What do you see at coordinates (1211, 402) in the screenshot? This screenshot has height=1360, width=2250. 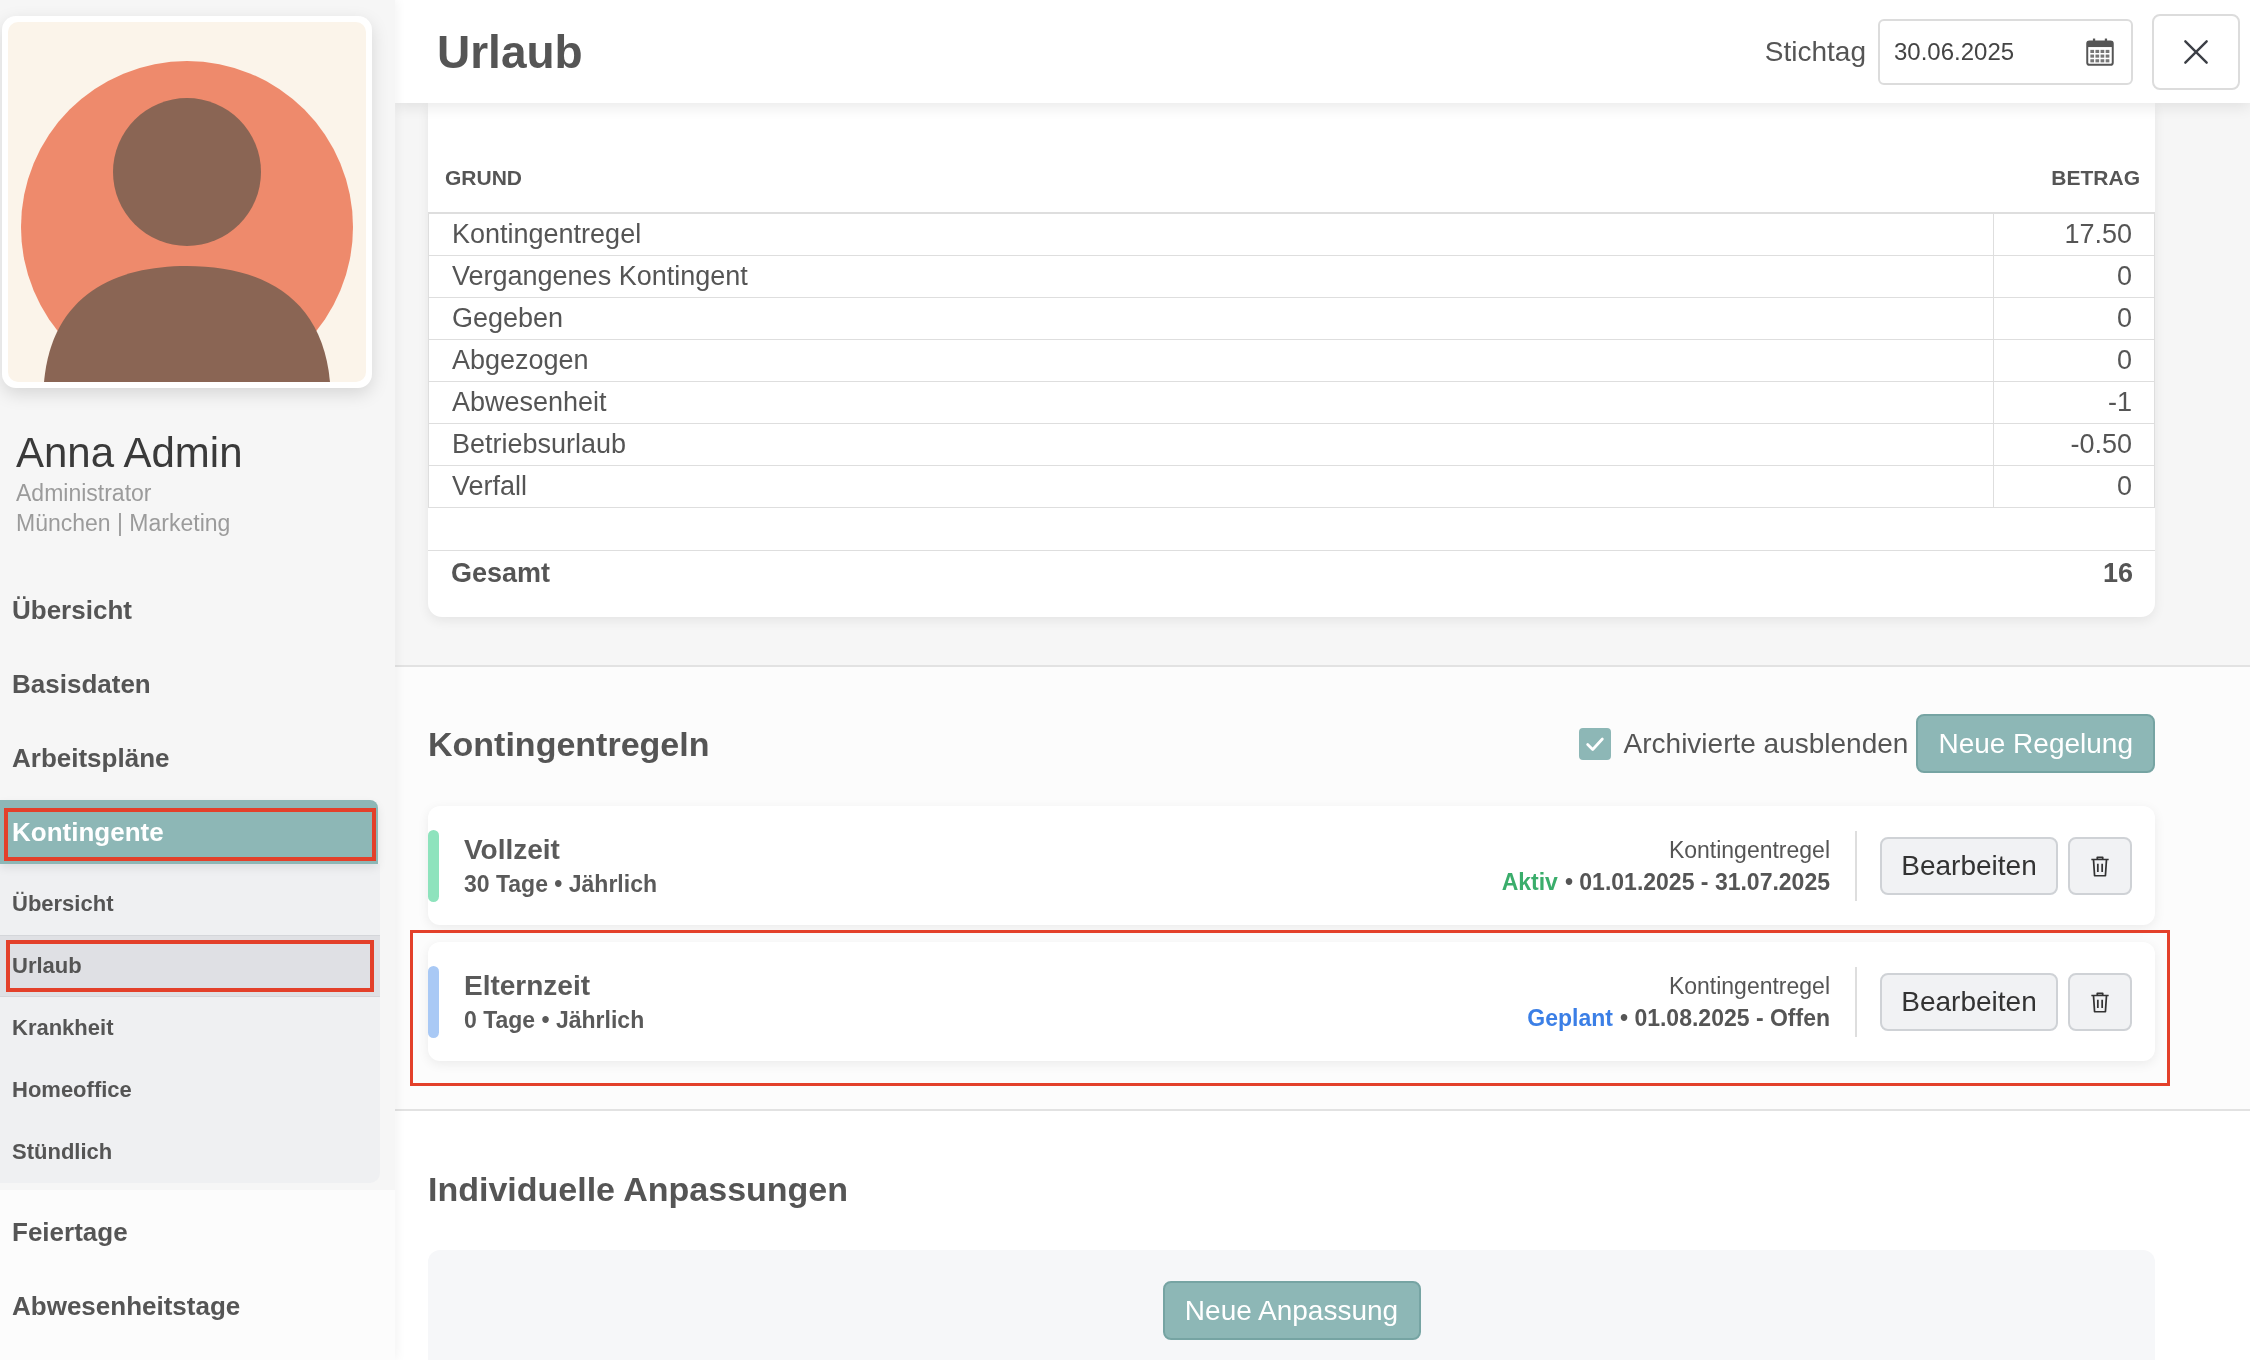 I see `table-cell: Abwesenheit` at bounding box center [1211, 402].